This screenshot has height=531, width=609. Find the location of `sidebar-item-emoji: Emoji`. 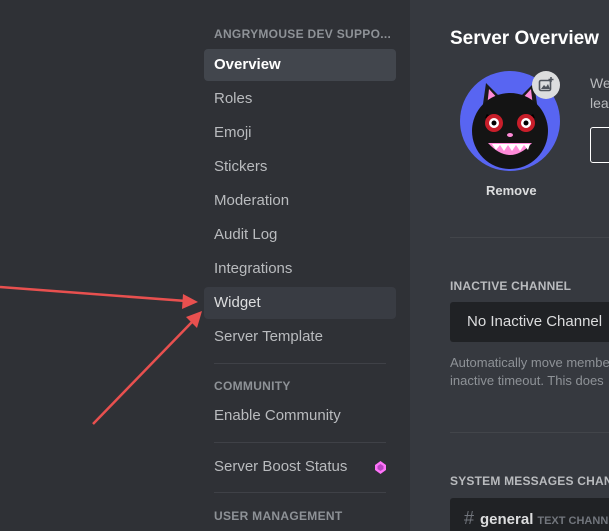

sidebar-item-emoji: Emoji is located at coordinates (300, 133).